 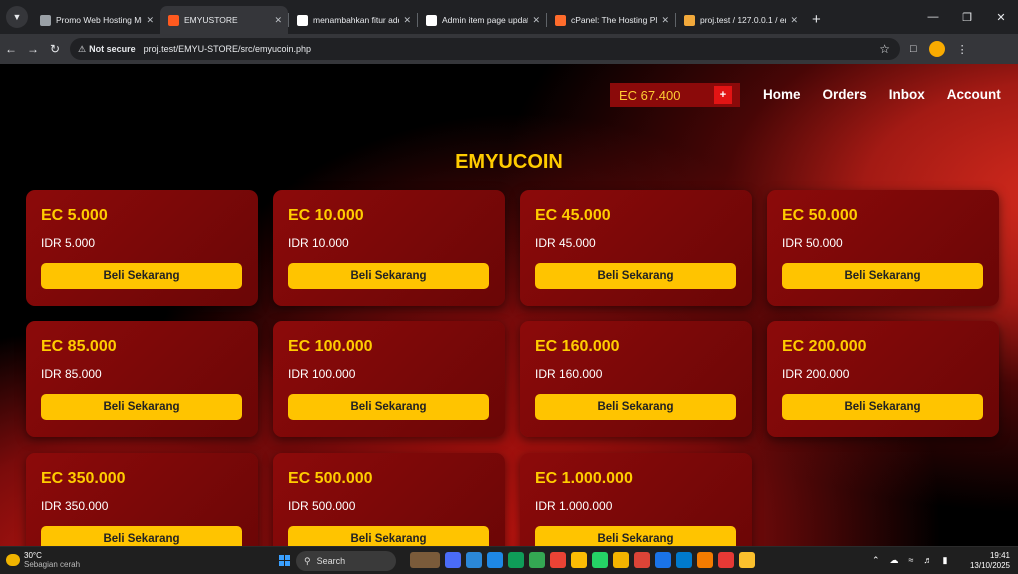 I want to click on browser-tab: cPanel: The Hosting Platfor✕, so click(x=611, y=20).